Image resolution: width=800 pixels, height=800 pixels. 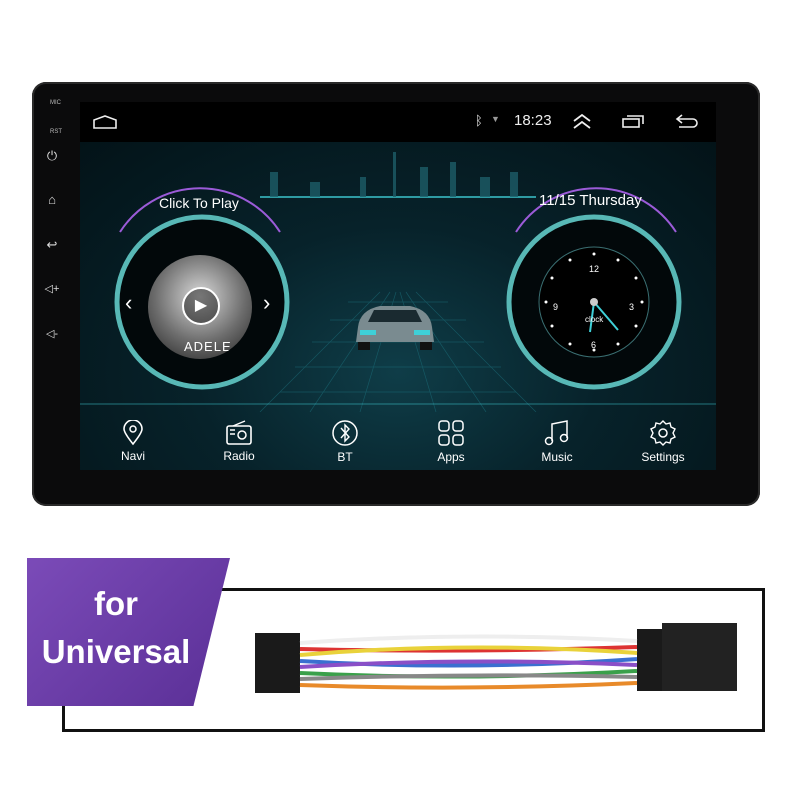 What do you see at coordinates (52, 288) in the screenshot?
I see `volume-up-icon: ◁+` at bounding box center [52, 288].